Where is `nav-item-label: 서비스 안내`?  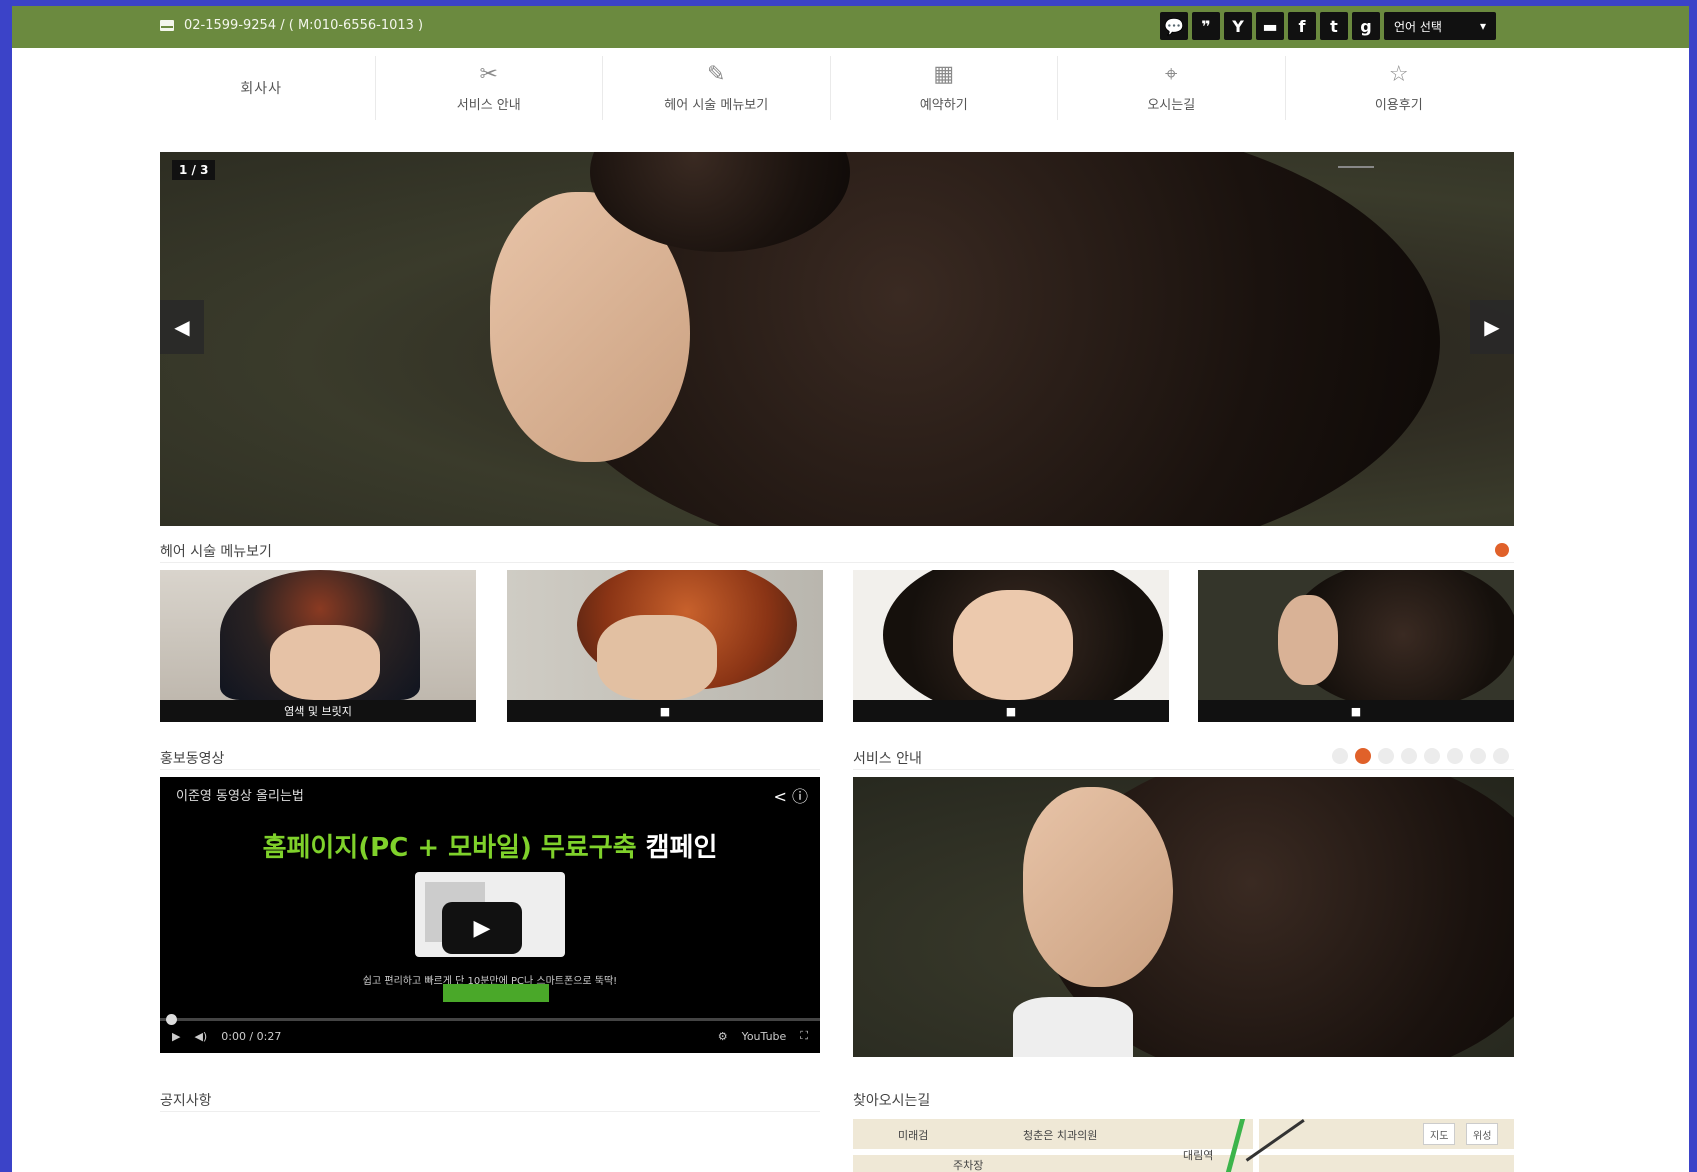
nav-item-label: 서비스 안내 is located at coordinates (488, 105).